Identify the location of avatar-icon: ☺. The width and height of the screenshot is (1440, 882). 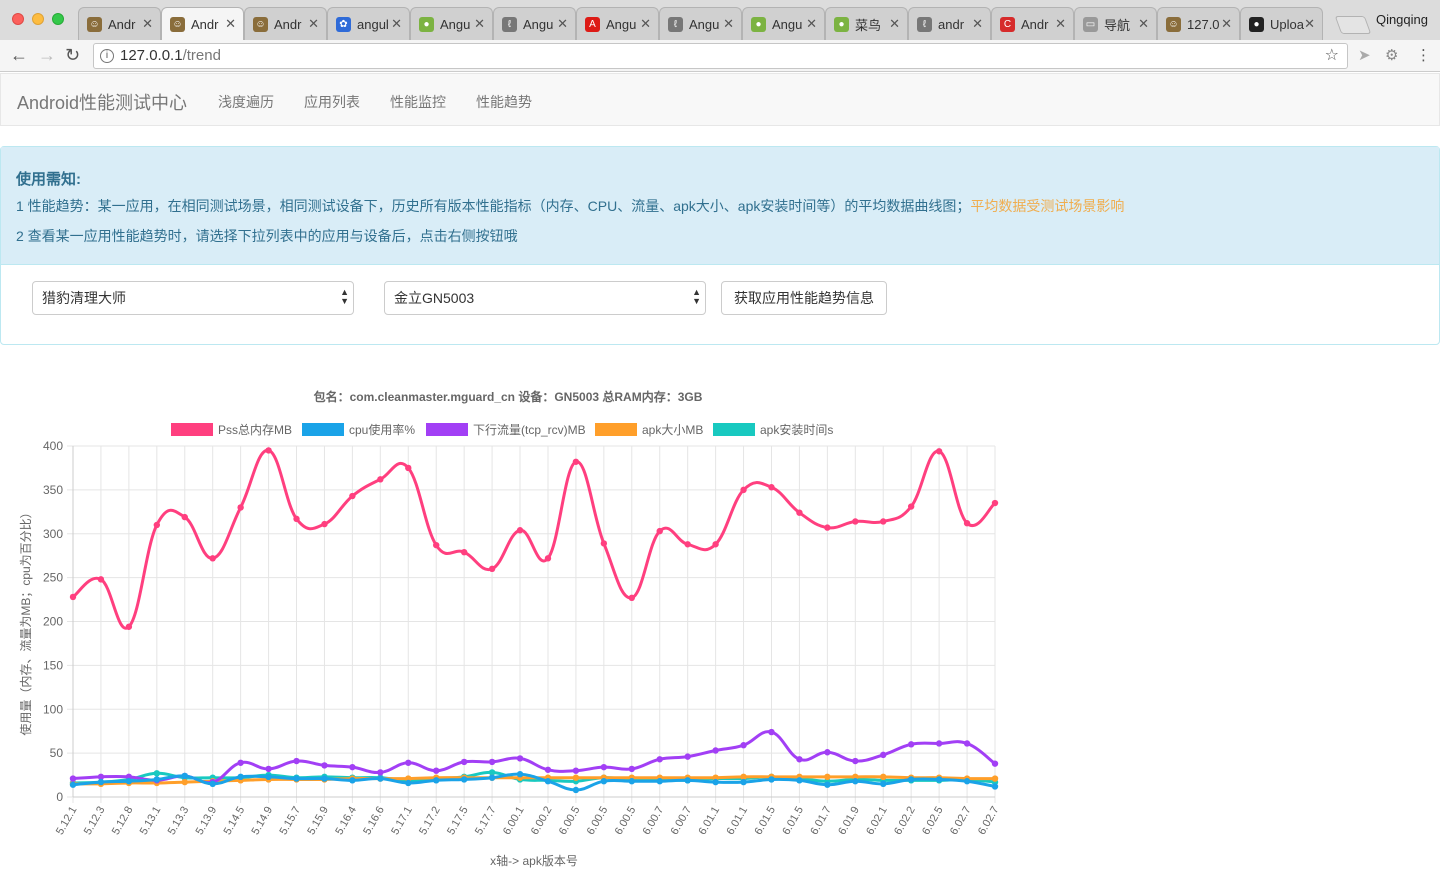
(260, 24).